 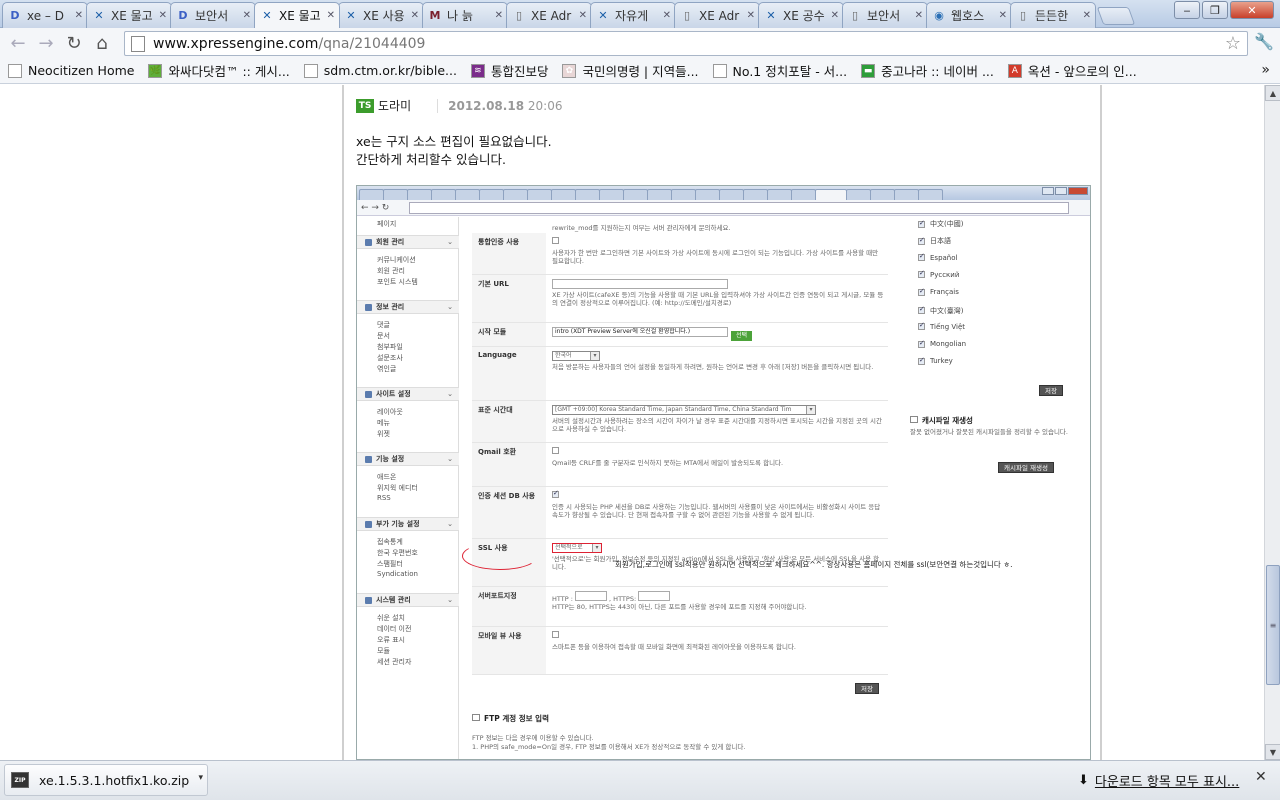 What do you see at coordinates (387, 369) in the screenshot?
I see `shot-menu-link: 엮인글` at bounding box center [387, 369].